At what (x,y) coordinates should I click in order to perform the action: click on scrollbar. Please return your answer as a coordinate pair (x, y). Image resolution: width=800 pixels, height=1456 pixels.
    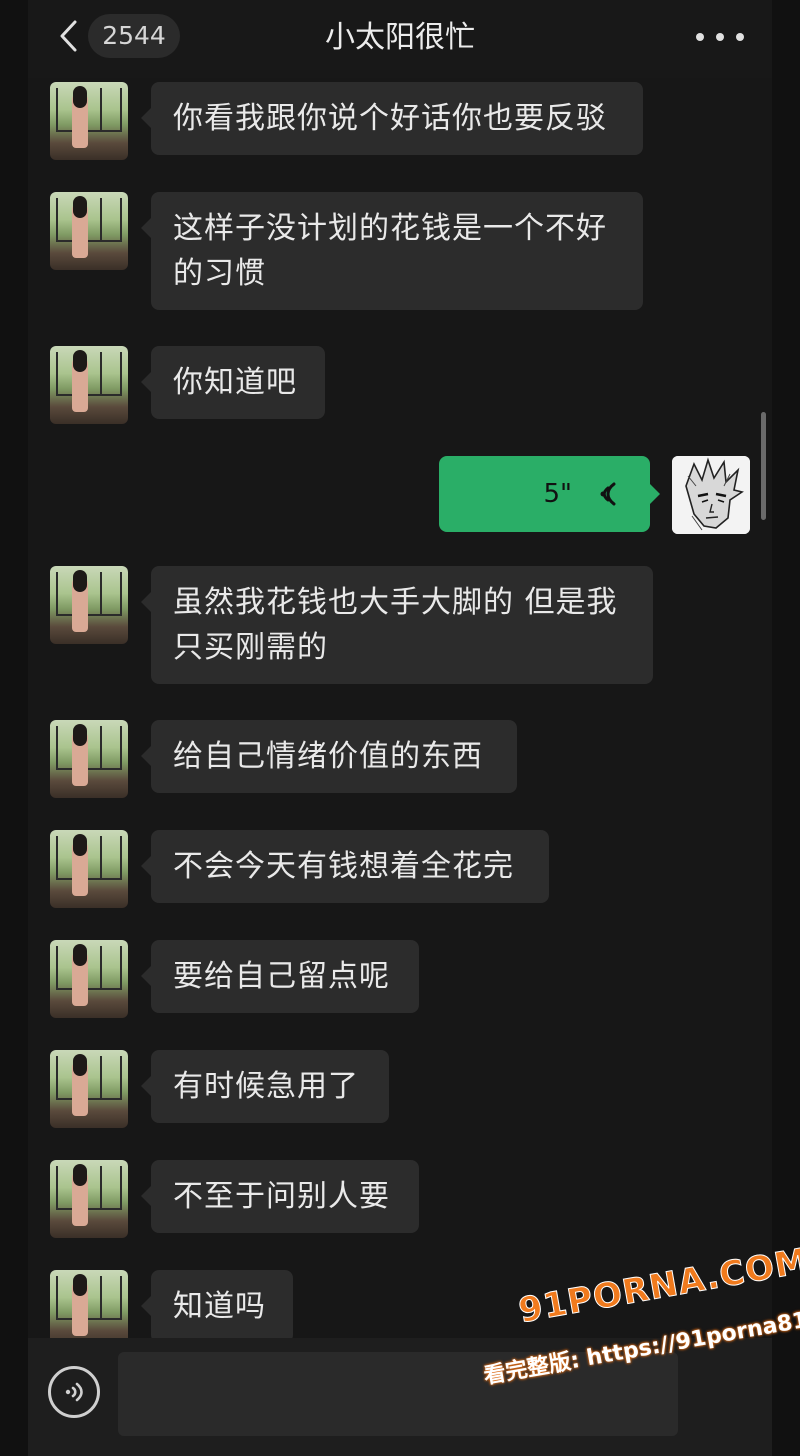
    Looking at the image, I should click on (763, 466).